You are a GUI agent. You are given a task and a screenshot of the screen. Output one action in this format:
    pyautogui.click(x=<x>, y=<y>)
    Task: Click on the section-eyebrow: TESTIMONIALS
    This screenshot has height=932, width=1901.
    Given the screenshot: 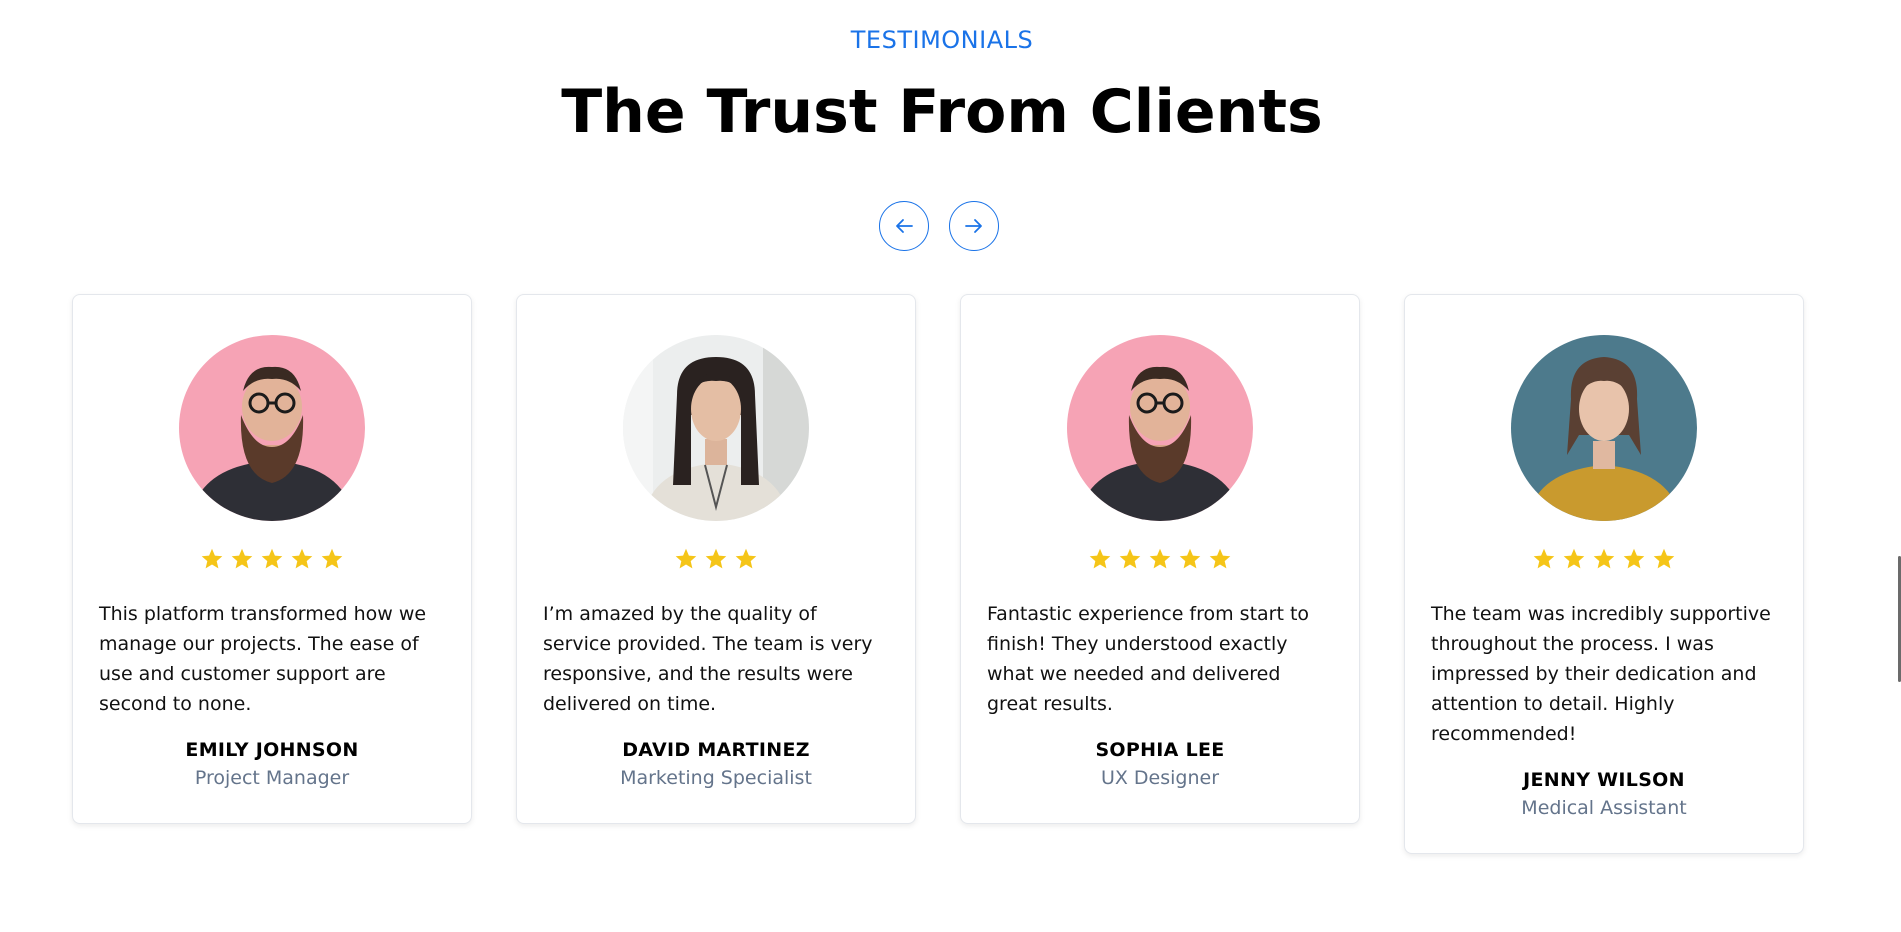 What is the action you would take?
    pyautogui.click(x=942, y=40)
    